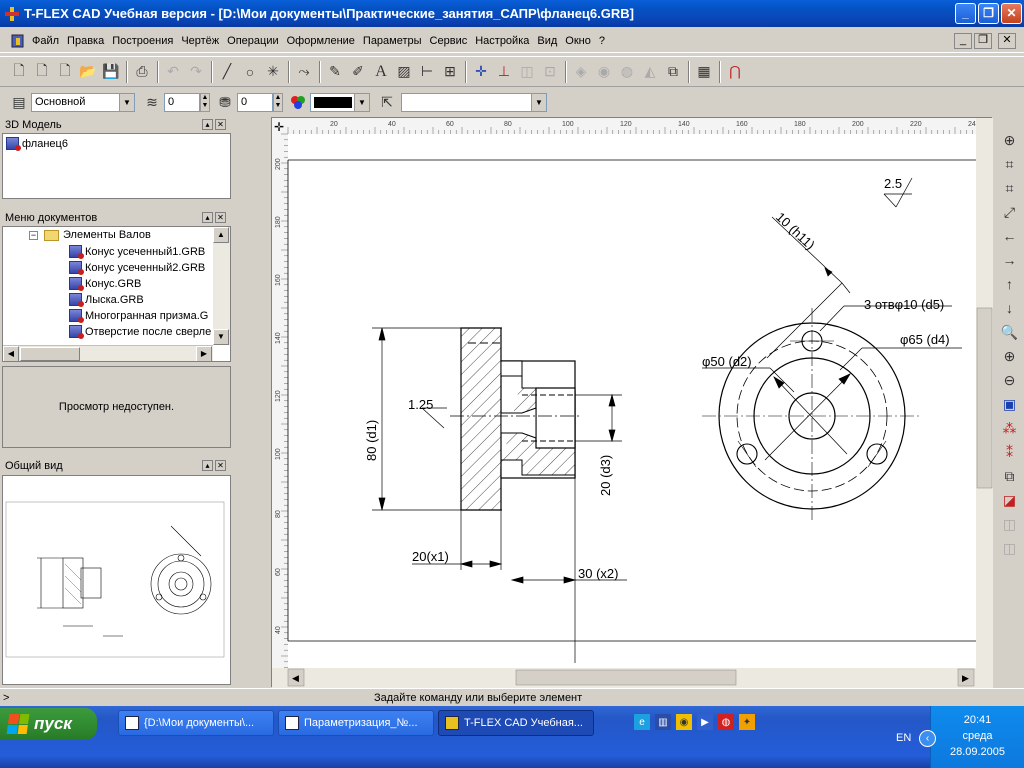 This screenshot has width=1024, height=768. I want to click on line-tool-icon: ╱, so click(227, 72).